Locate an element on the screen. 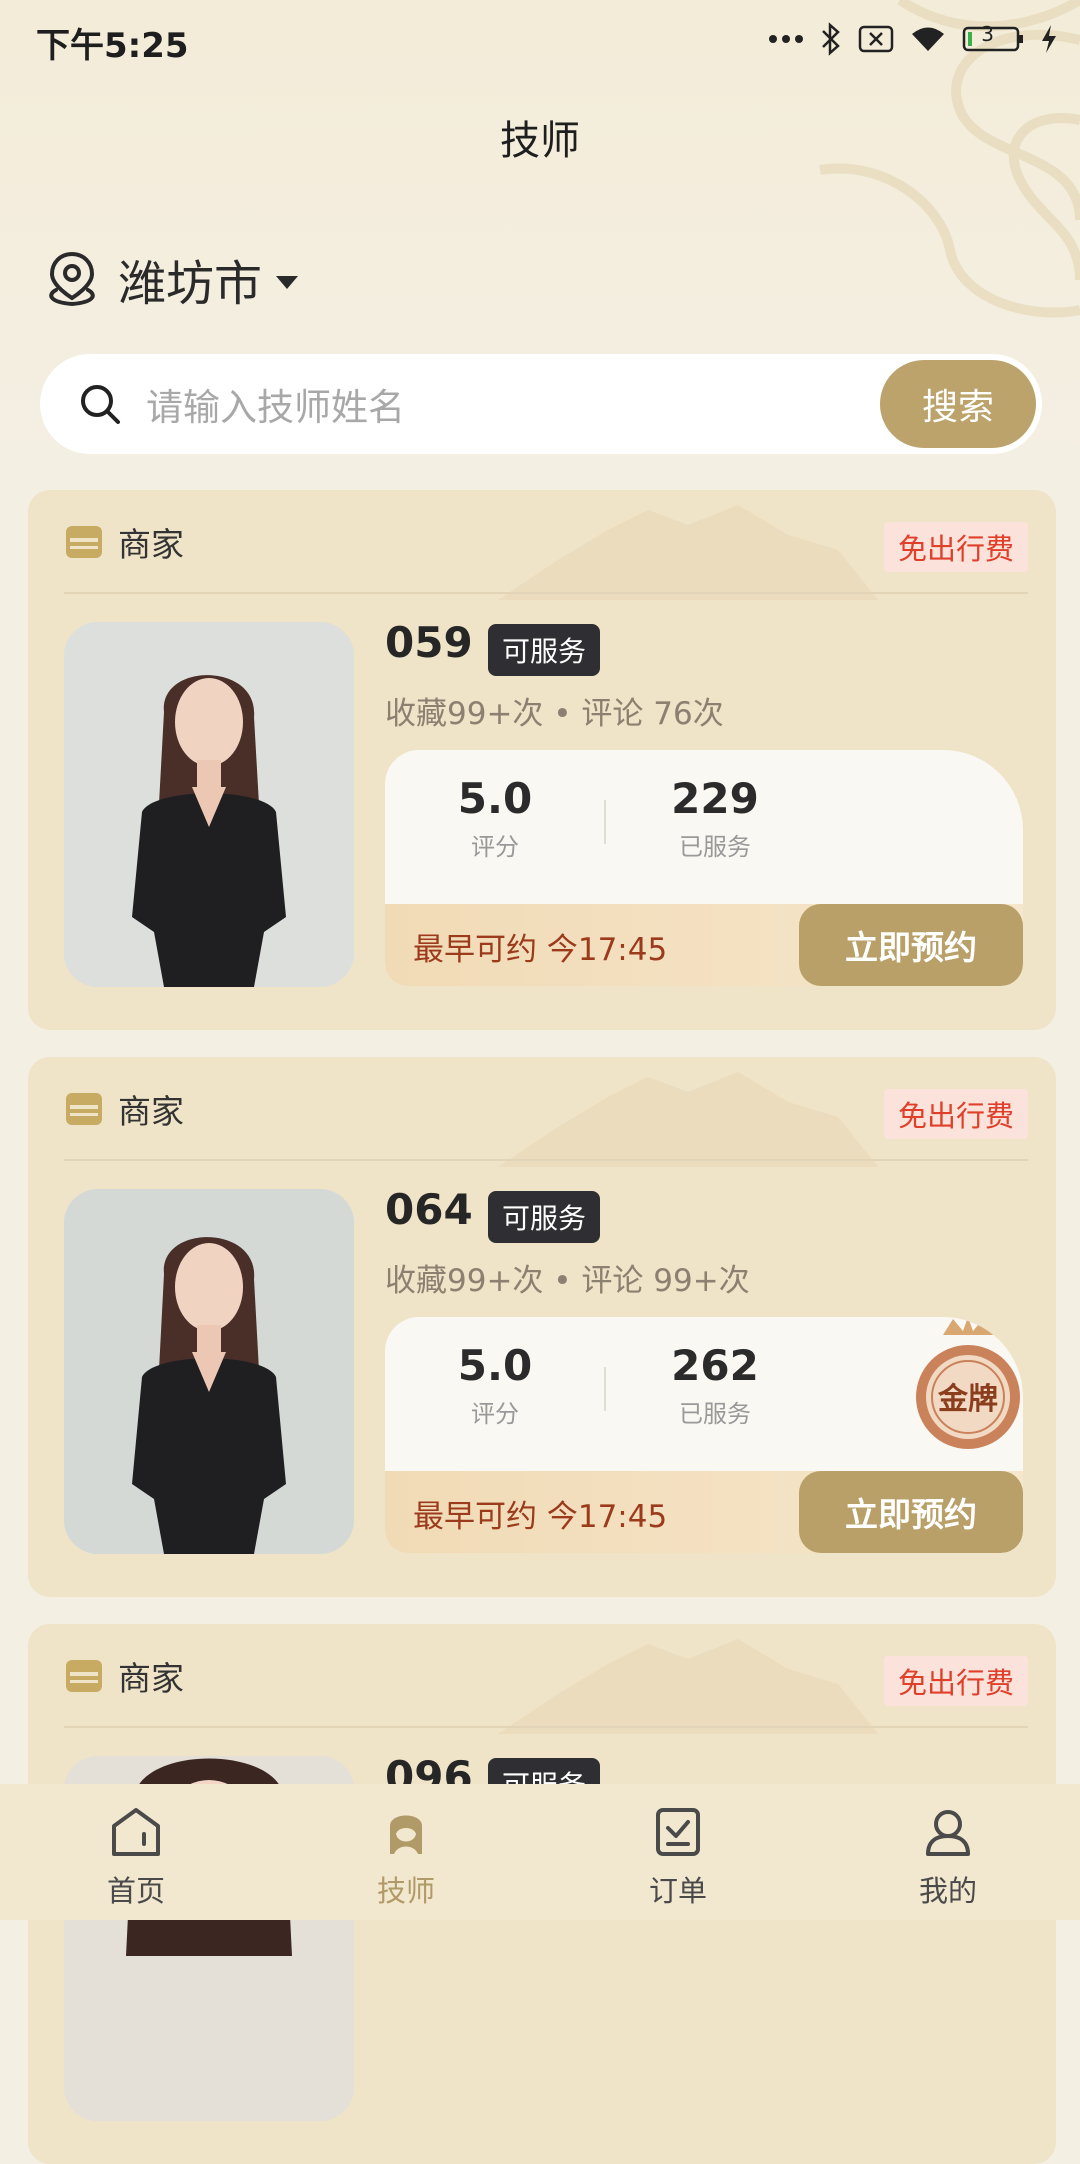 The image size is (1080, 2164). tab-technician: 技师 is located at coordinates (406, 1857).